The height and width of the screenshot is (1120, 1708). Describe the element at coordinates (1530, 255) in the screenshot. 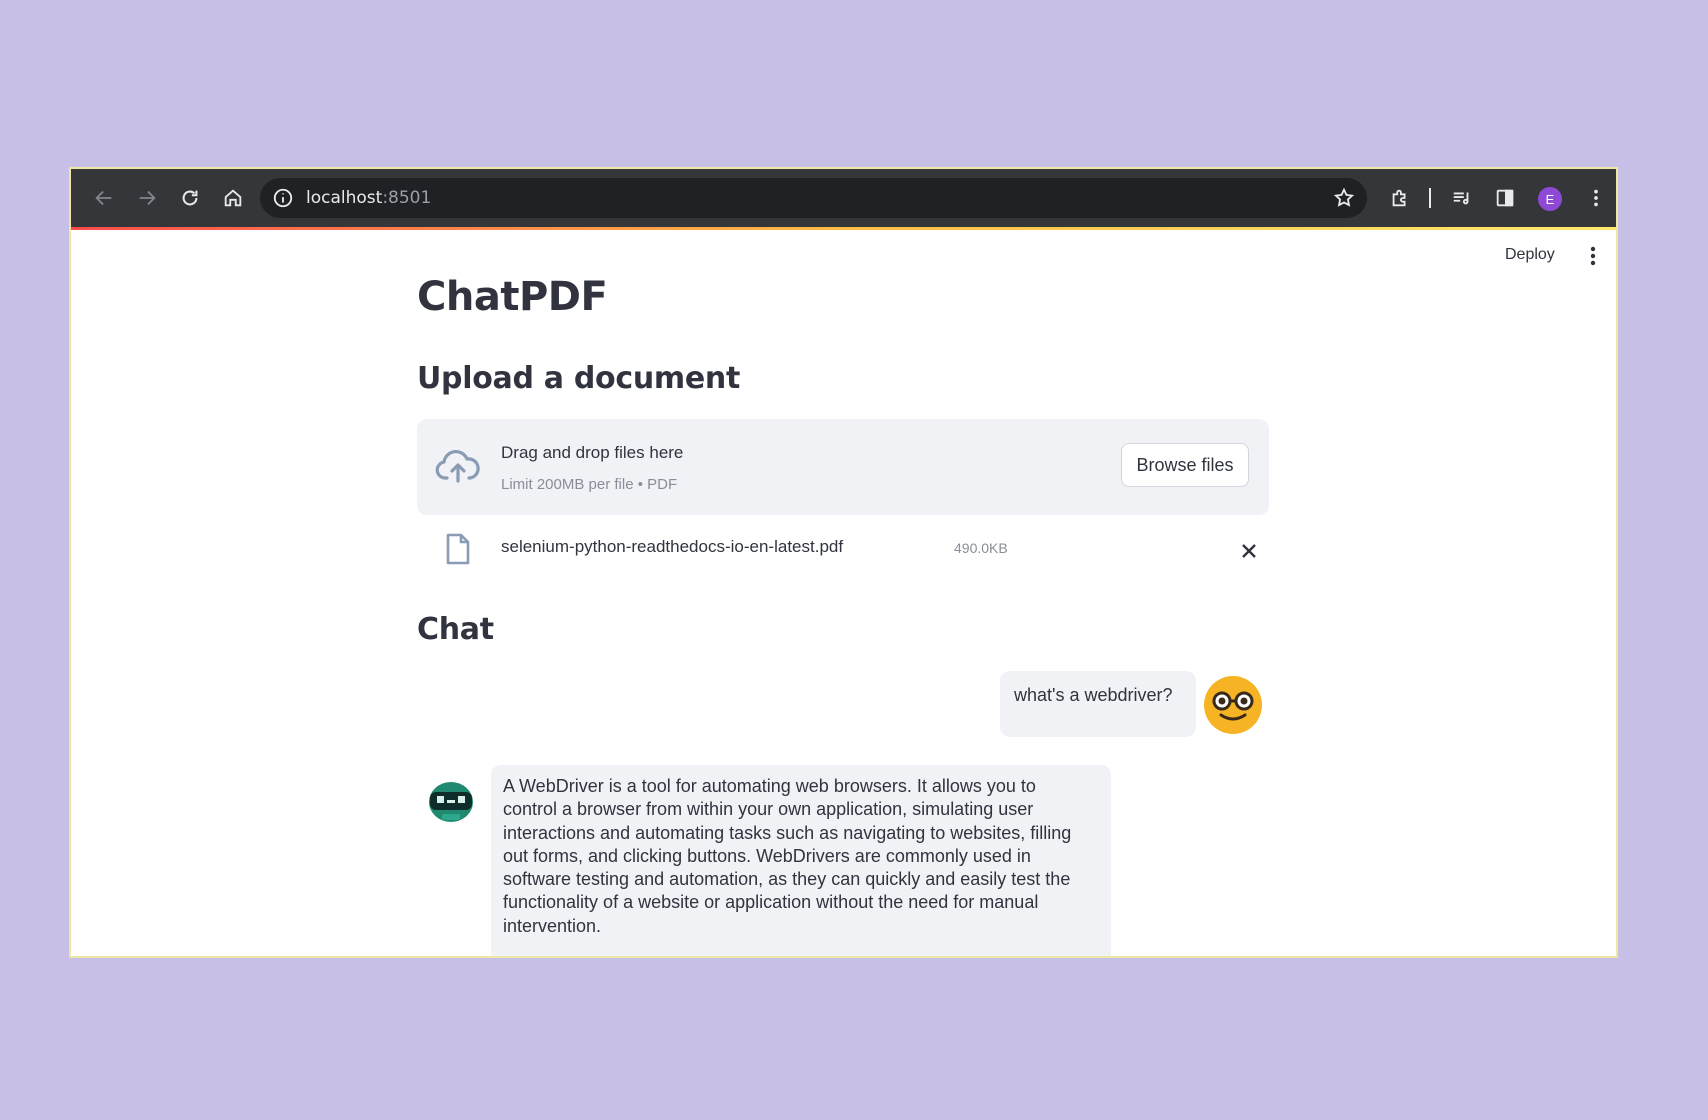

I see `deploy-button: Deploy` at that location.